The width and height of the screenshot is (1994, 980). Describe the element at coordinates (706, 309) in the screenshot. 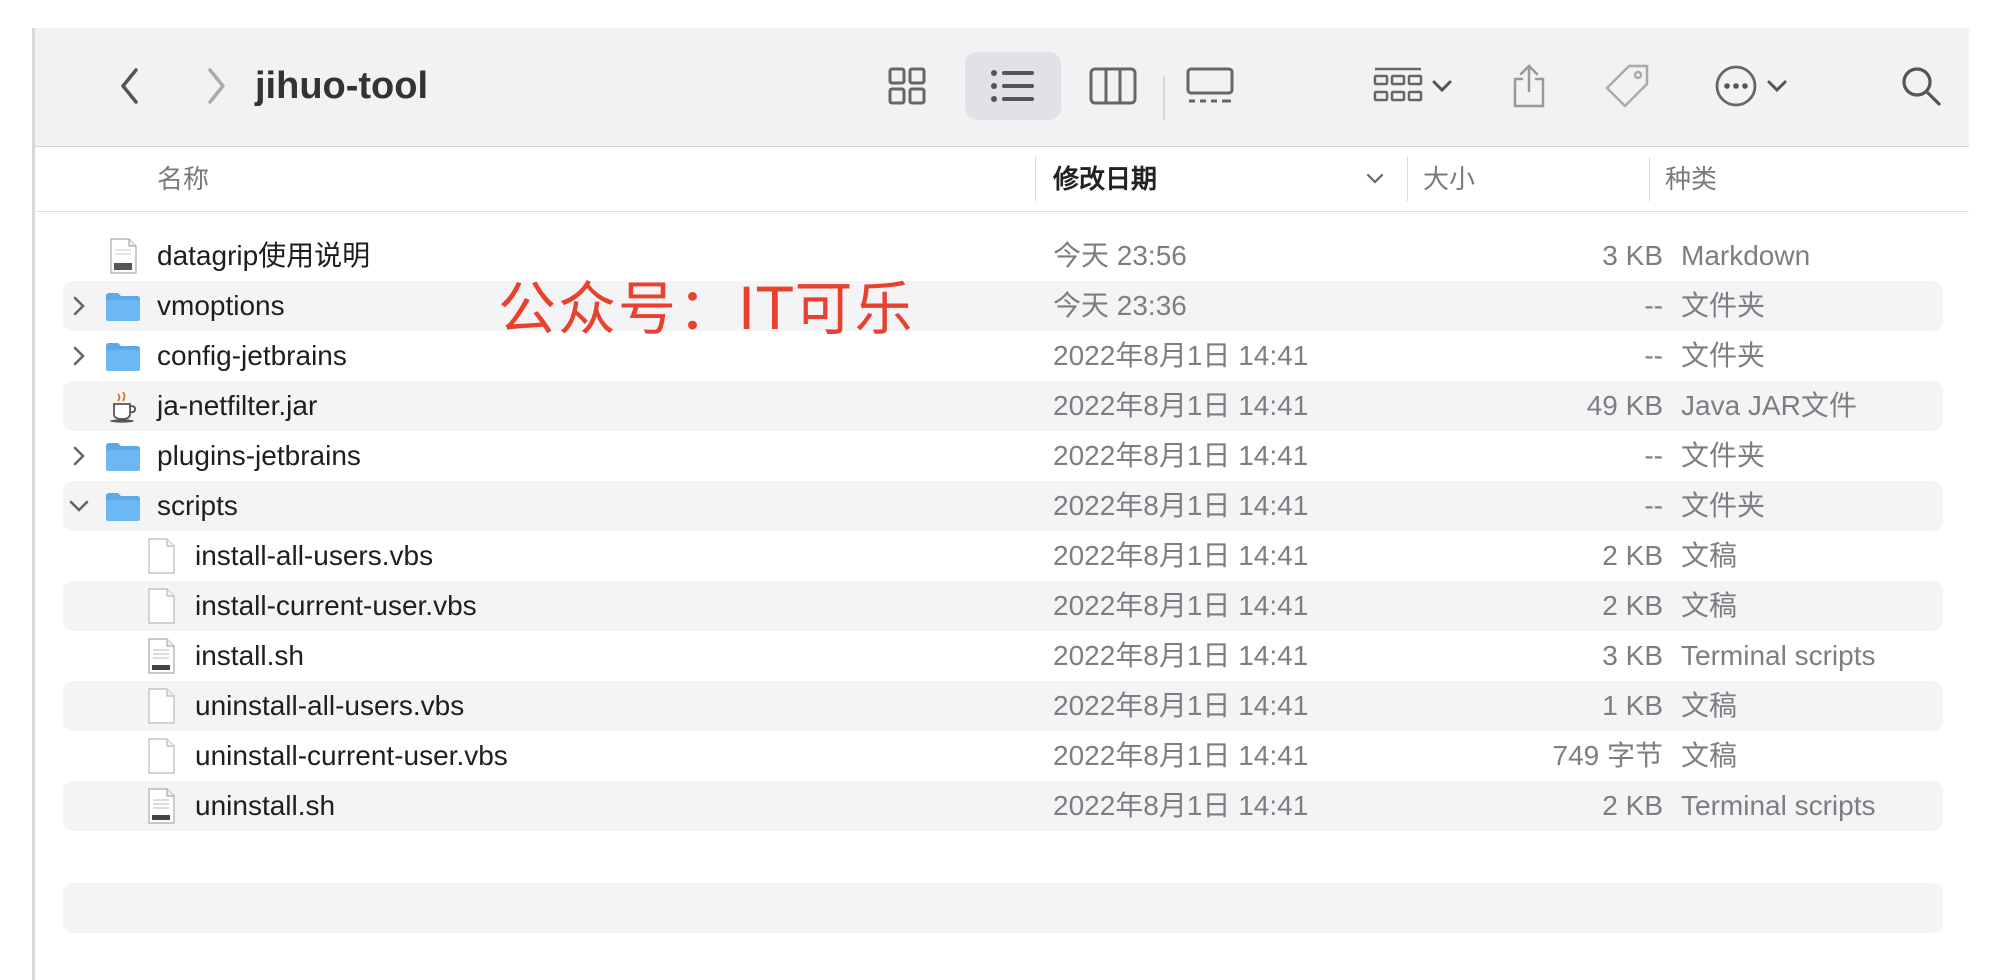

I see `watermark-text: 公众号：IT可乐` at that location.